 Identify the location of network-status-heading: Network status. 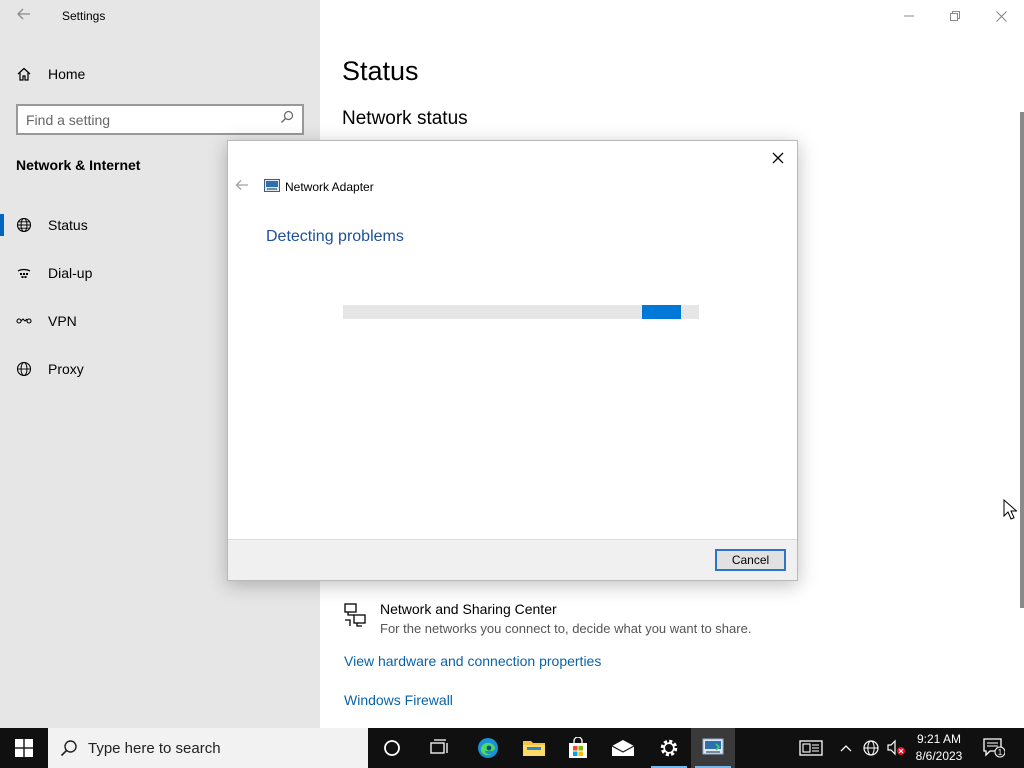
(405, 118).